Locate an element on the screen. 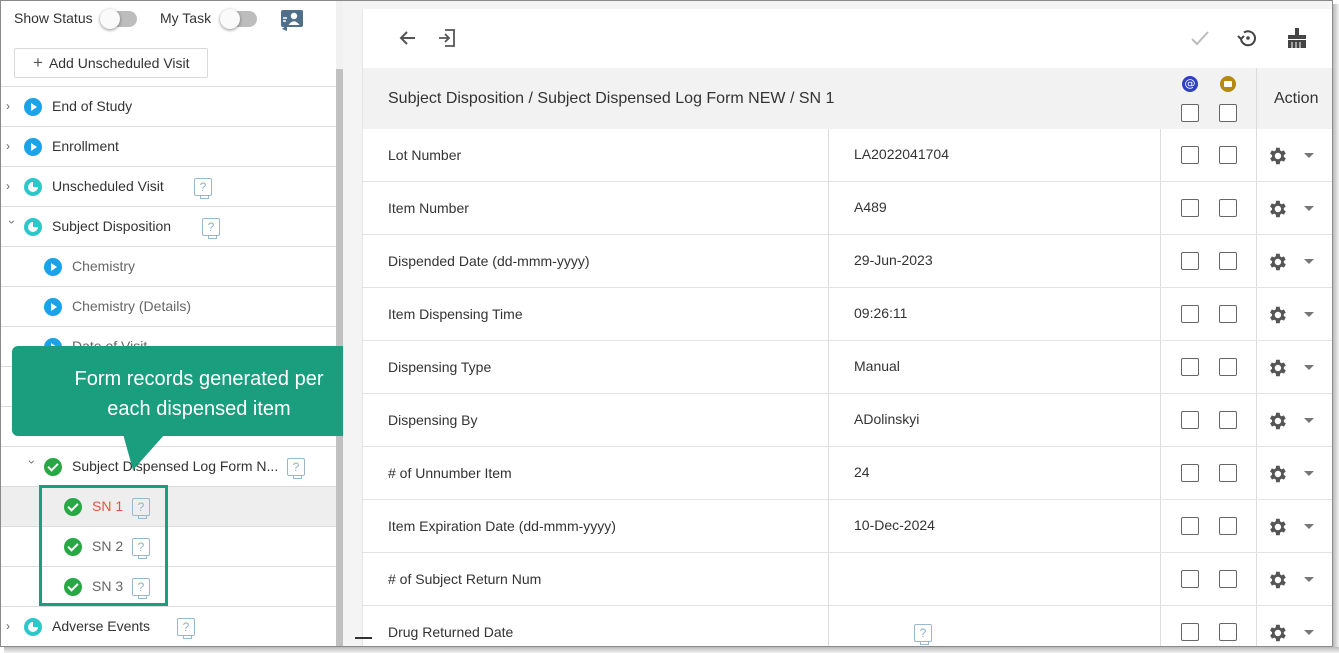  show-status-toggle is located at coordinates (118, 19).